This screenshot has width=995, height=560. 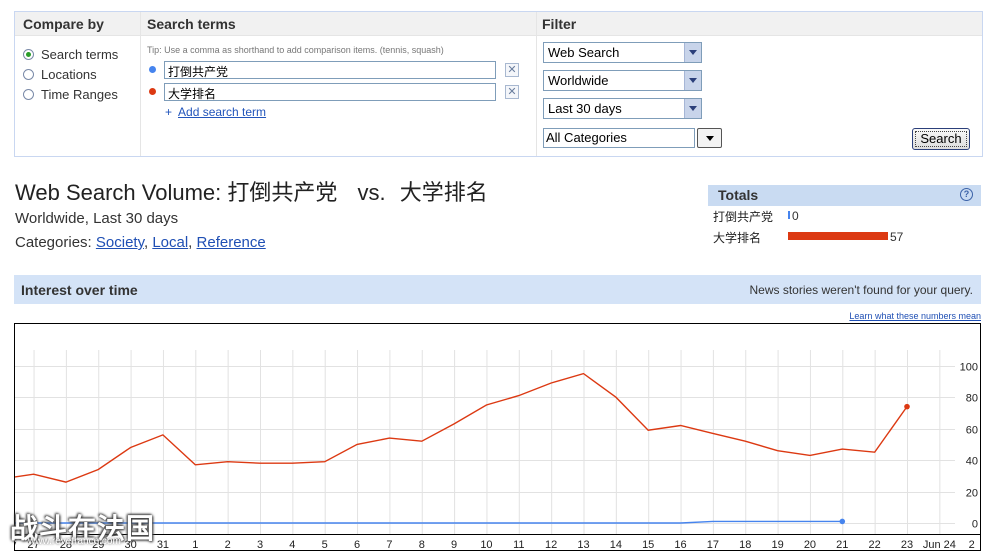 What do you see at coordinates (743, 217) in the screenshot?
I see `totals-term-1: 打倒共产党` at bounding box center [743, 217].